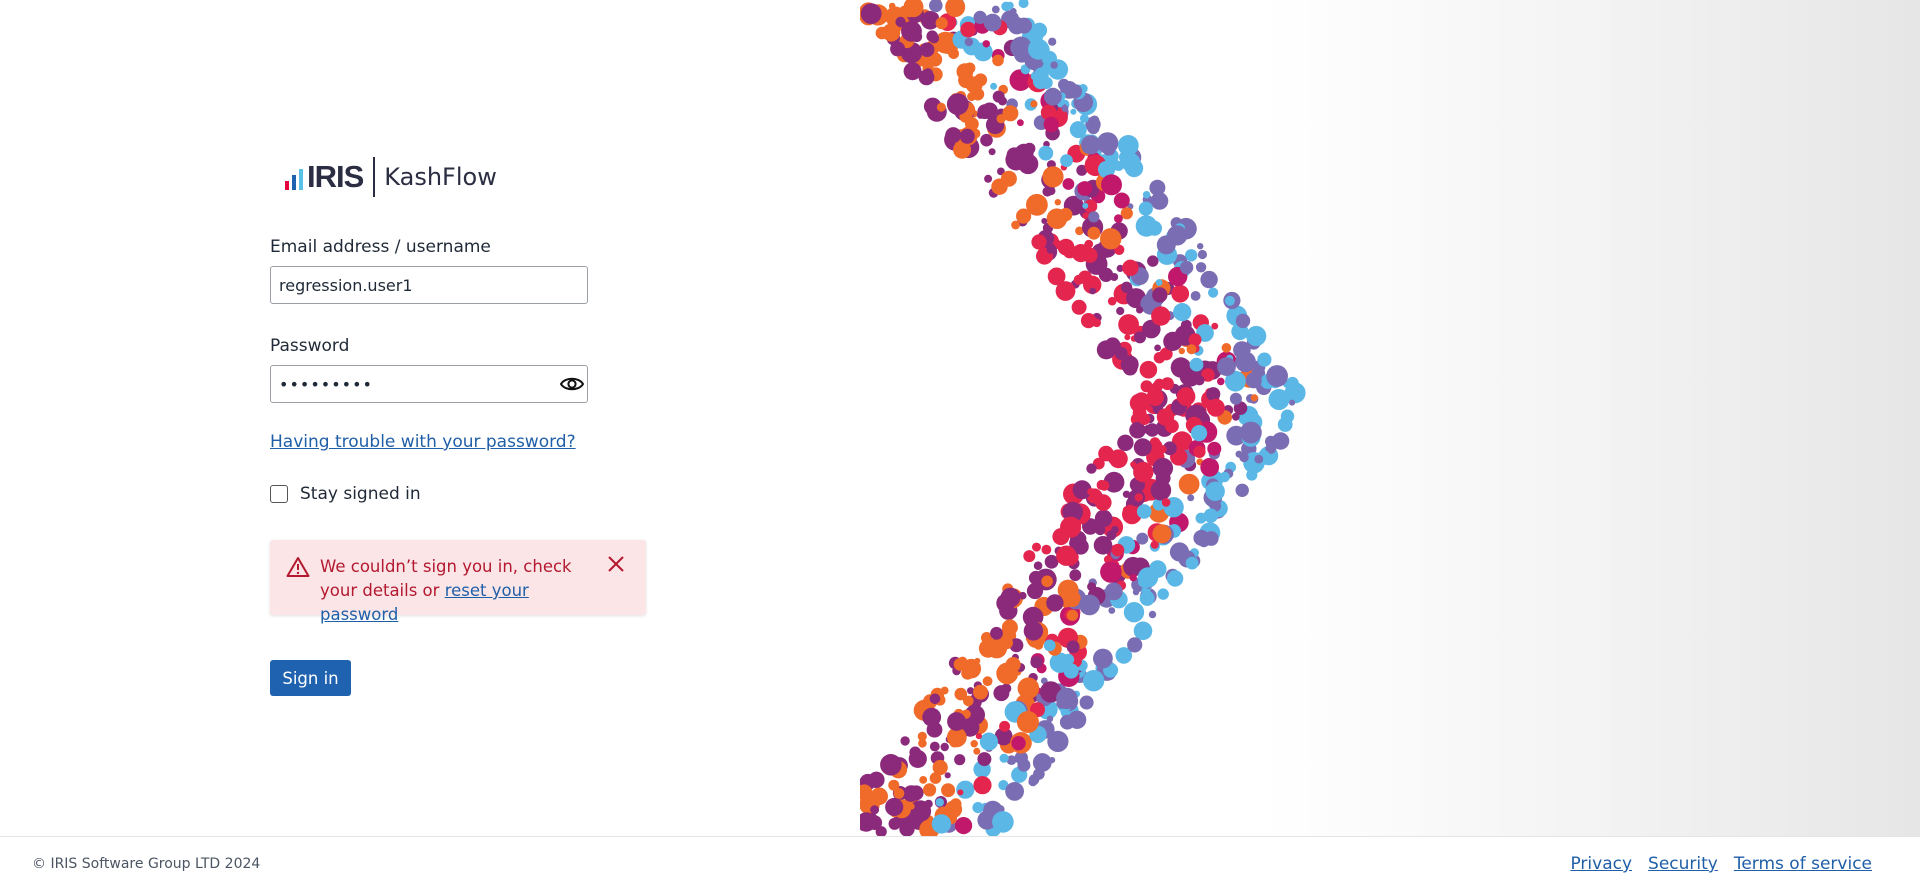 The image size is (1920, 894). I want to click on terms-of-service-link: Terms of service, so click(1803, 864).